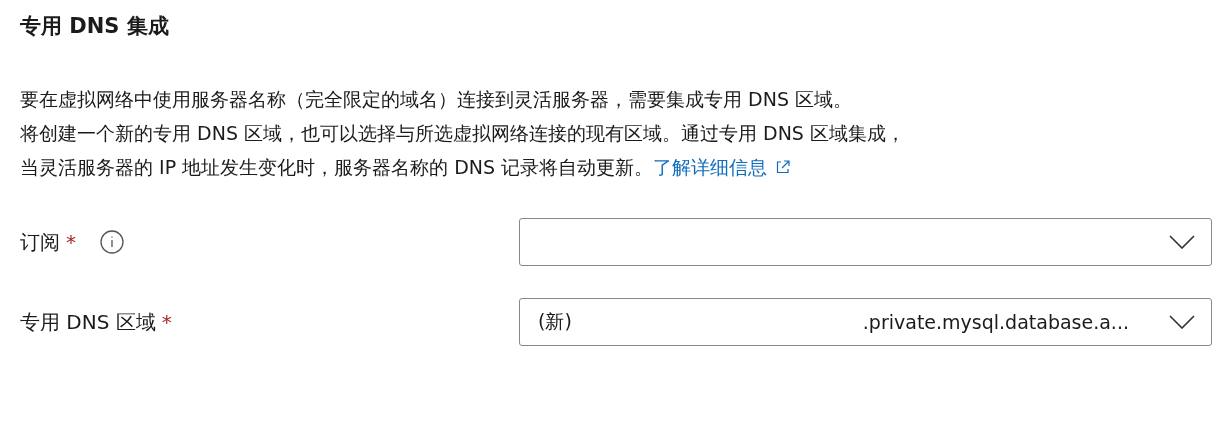  Describe the element at coordinates (88, 322) in the screenshot. I see `field-label: 专用 DNS 区域` at that location.